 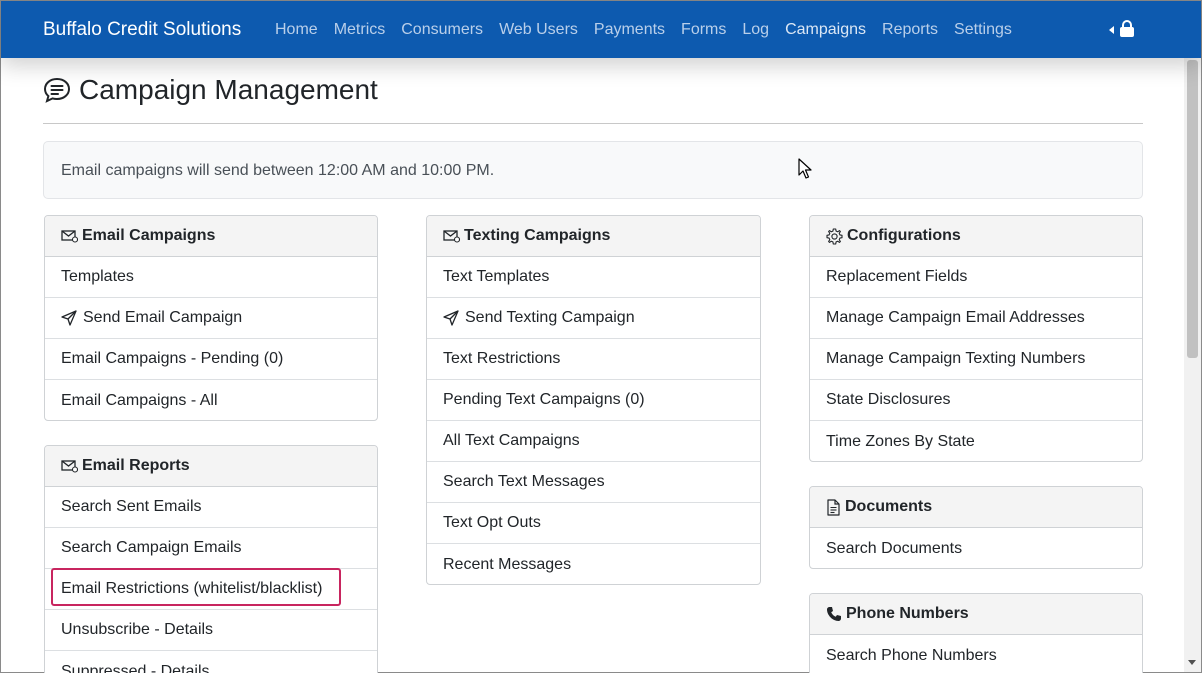 I want to click on page-header: Campaign Management, so click(x=210, y=90).